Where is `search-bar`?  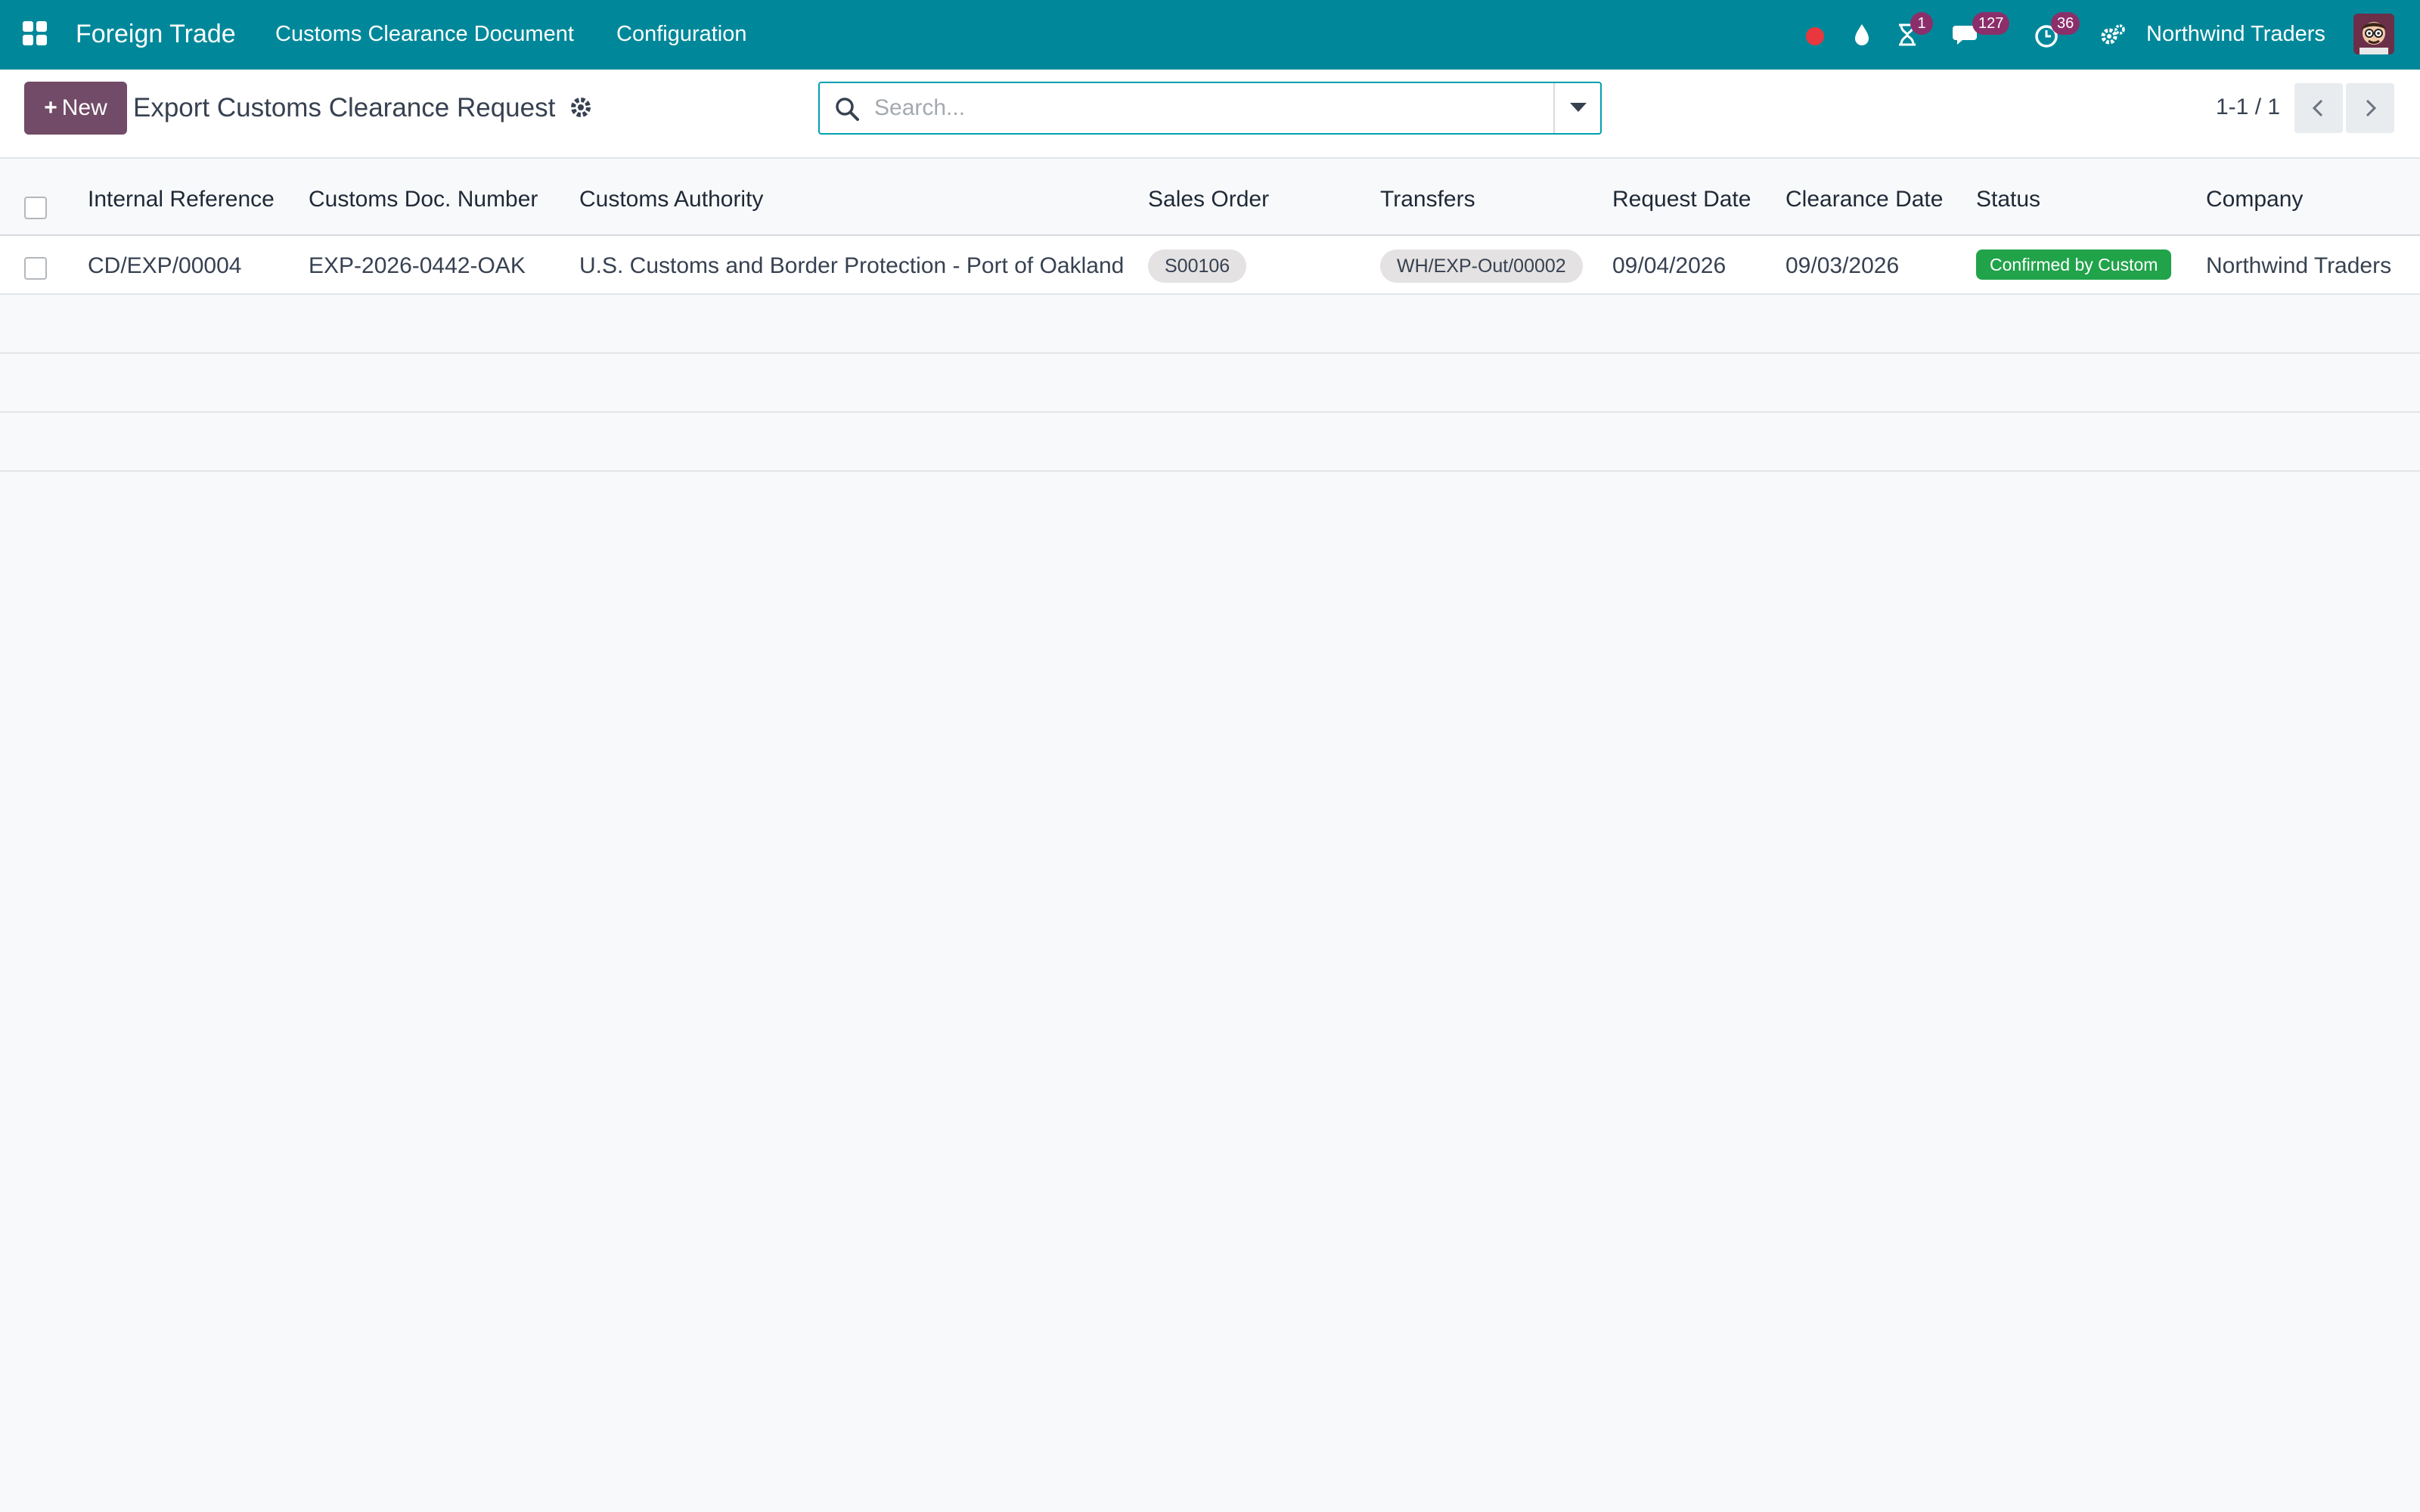
search-bar is located at coordinates (1210, 109).